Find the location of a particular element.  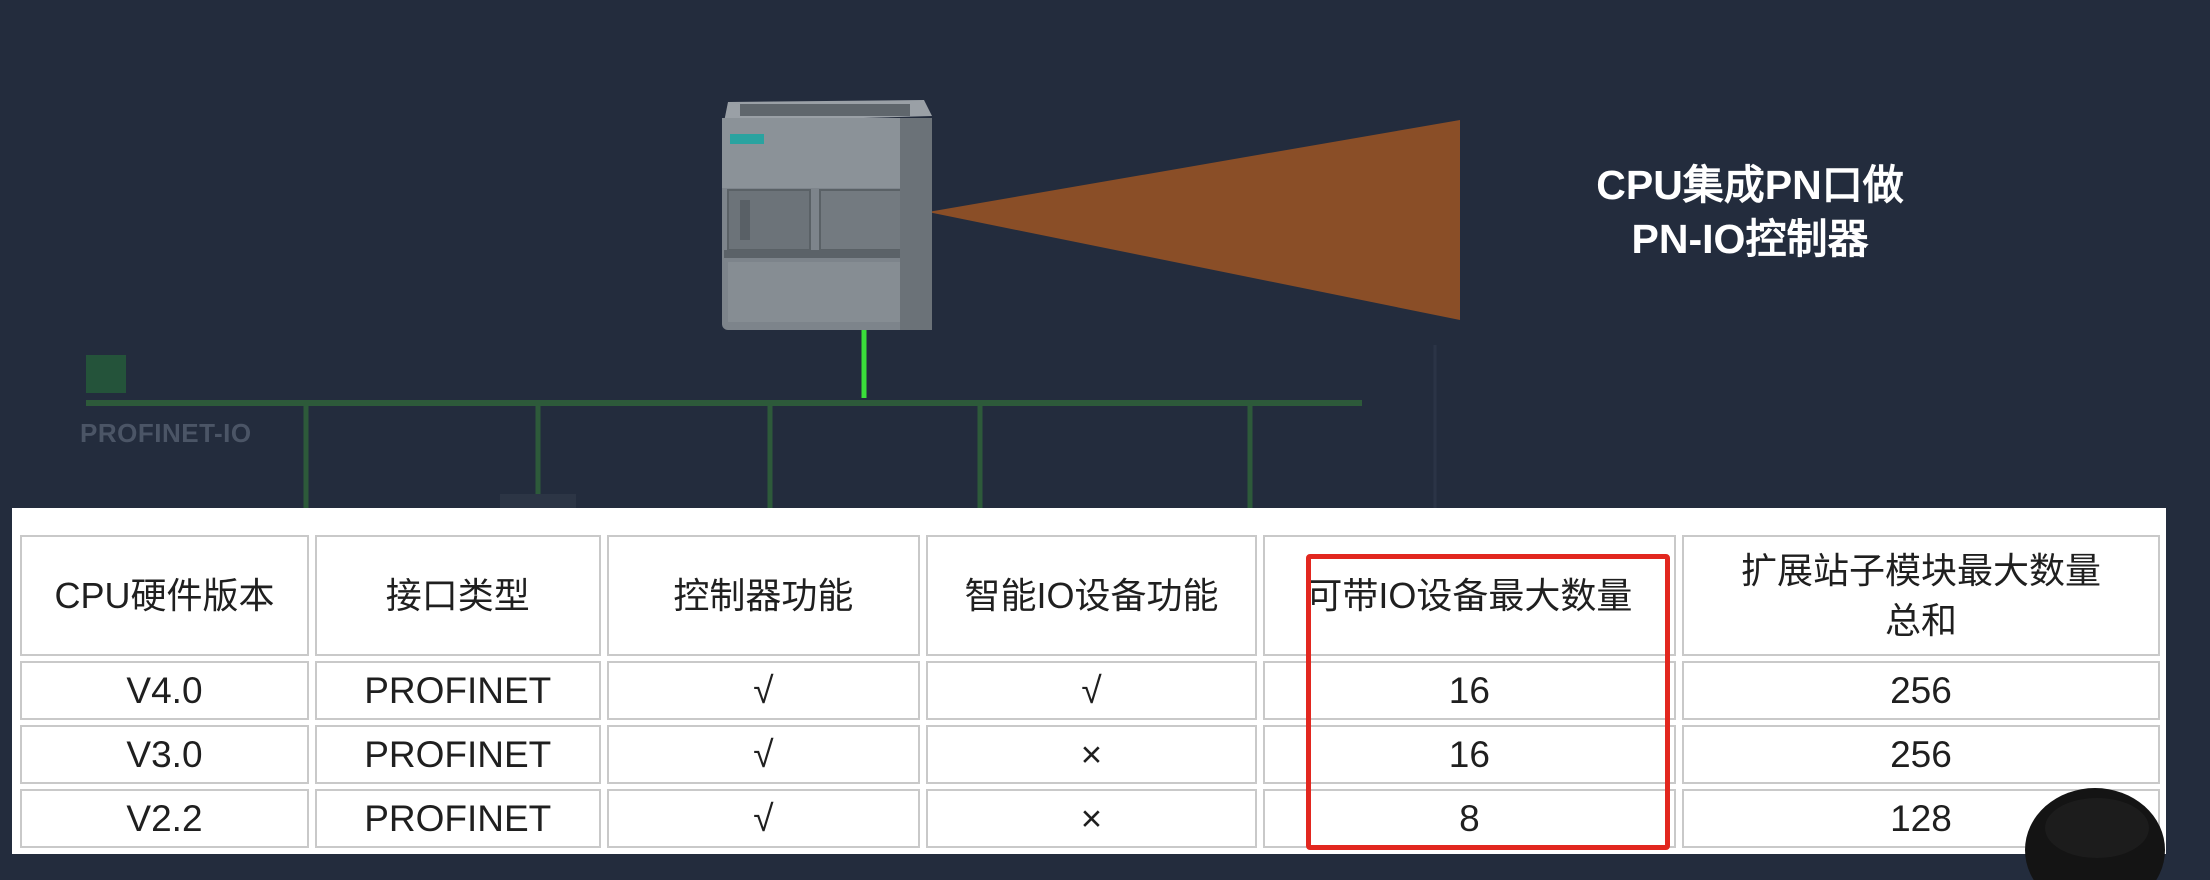

network-node-square is located at coordinates (106, 374).